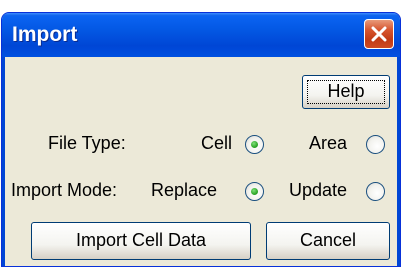 This screenshot has height=270, width=405. I want to click on close-icon, so click(379, 34).